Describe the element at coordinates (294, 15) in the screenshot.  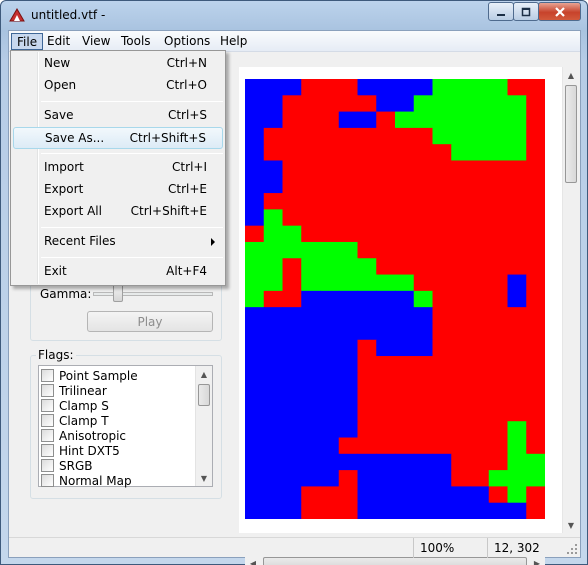
I see `title-bar: untitled.vtf -` at that location.